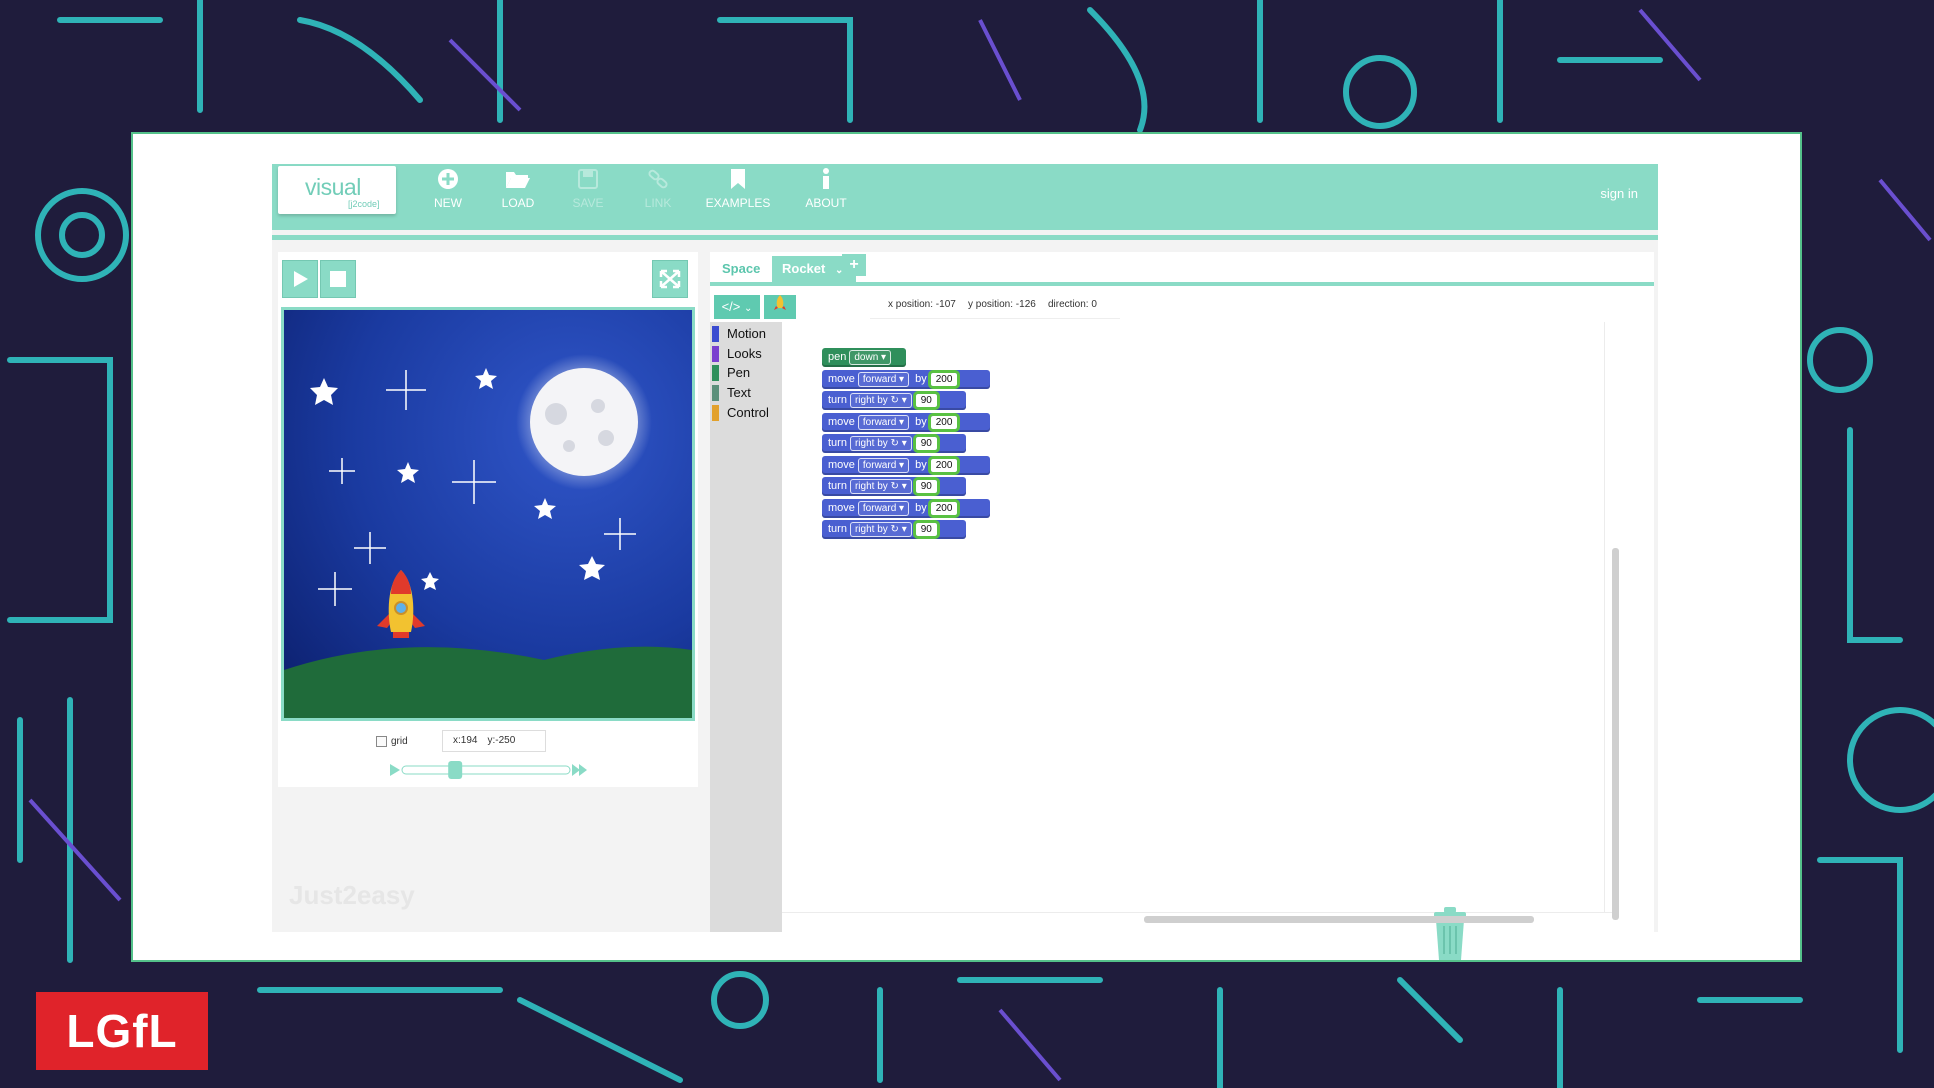 This screenshot has height=1088, width=1934. What do you see at coordinates (518, 182) in the screenshot?
I see `folder-open-icon` at bounding box center [518, 182].